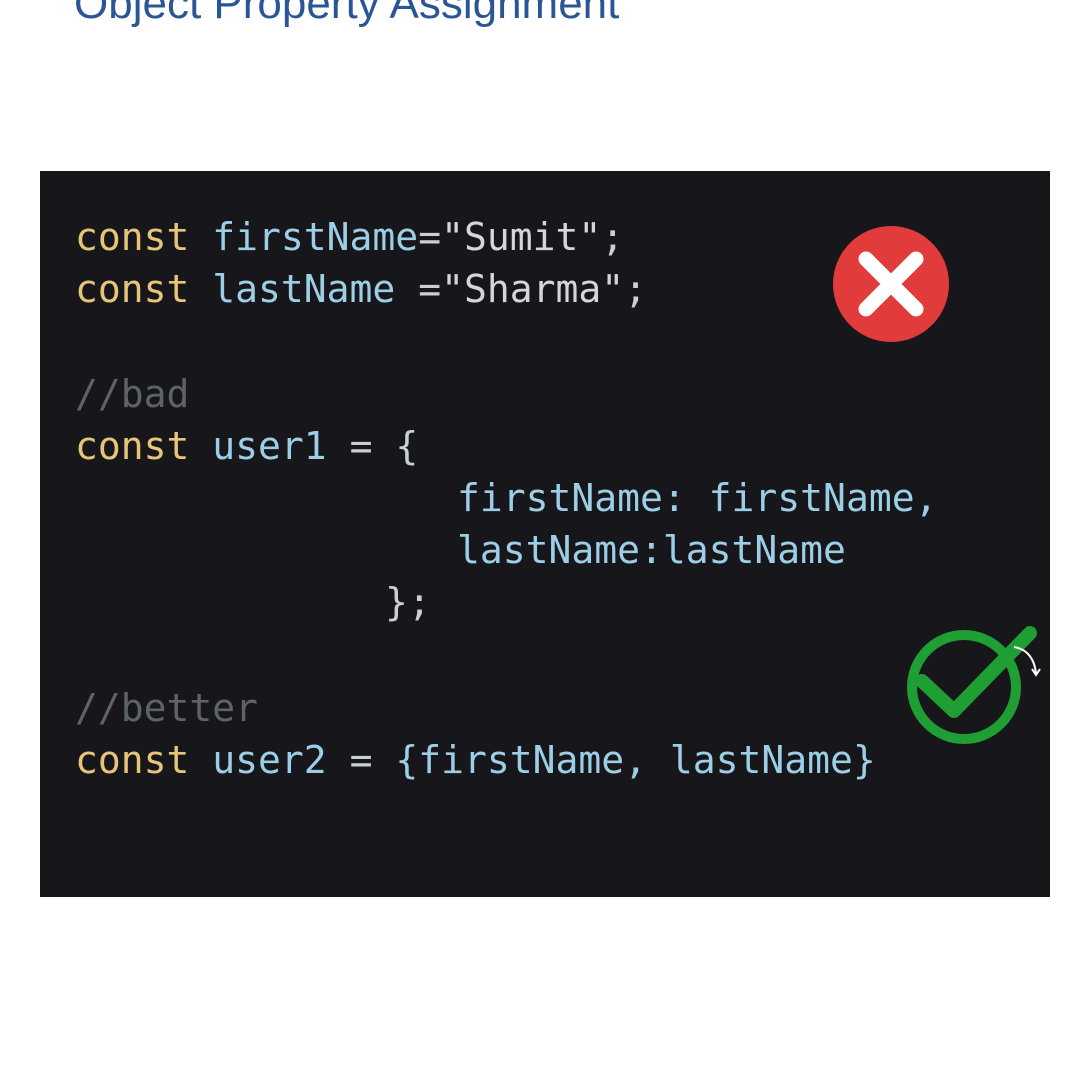  Describe the element at coordinates (167, 708) in the screenshot. I see `comment-better: //better` at that location.